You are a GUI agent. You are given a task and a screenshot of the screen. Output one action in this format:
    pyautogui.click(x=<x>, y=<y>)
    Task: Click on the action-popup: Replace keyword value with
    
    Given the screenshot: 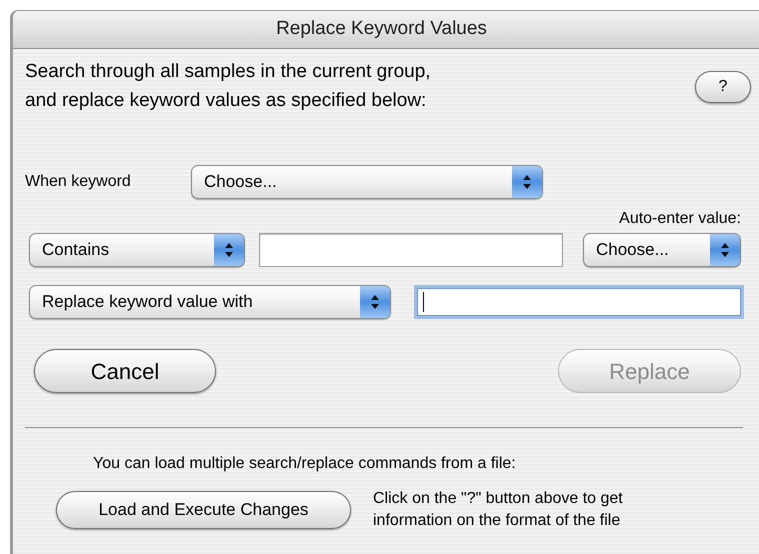 What is the action you would take?
    pyautogui.click(x=210, y=302)
    